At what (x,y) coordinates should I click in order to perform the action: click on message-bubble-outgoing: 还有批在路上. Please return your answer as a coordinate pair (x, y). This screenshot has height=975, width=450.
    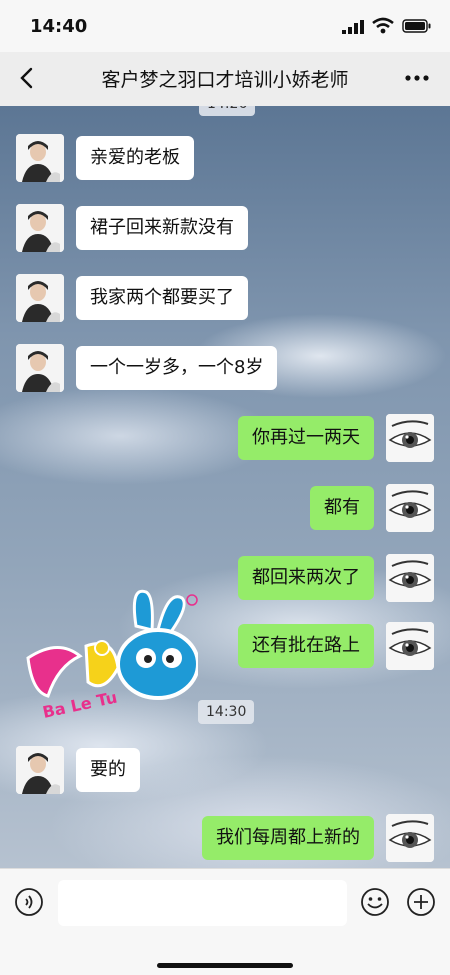
    Looking at the image, I should click on (306, 646).